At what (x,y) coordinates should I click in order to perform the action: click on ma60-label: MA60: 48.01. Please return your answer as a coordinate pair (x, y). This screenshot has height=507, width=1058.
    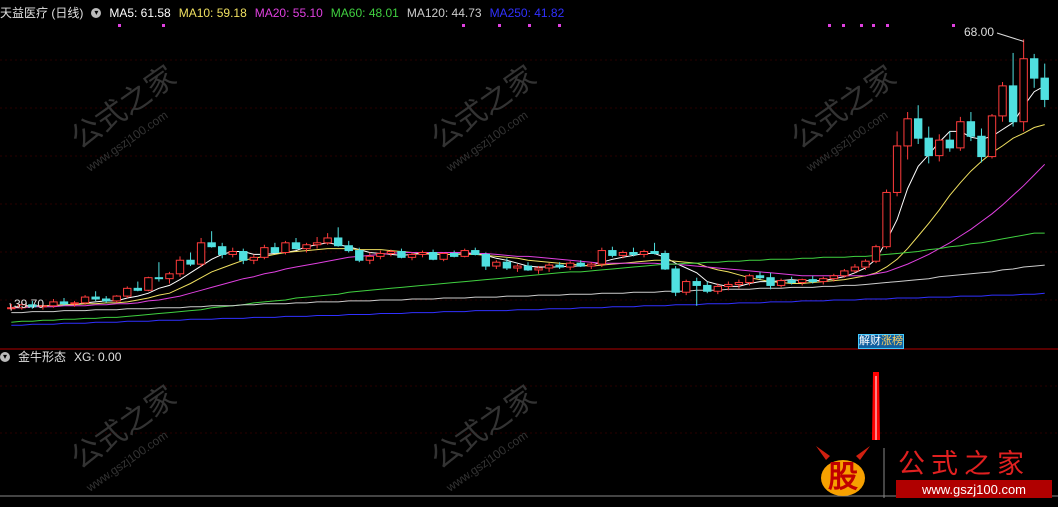
    Looking at the image, I should click on (364, 13).